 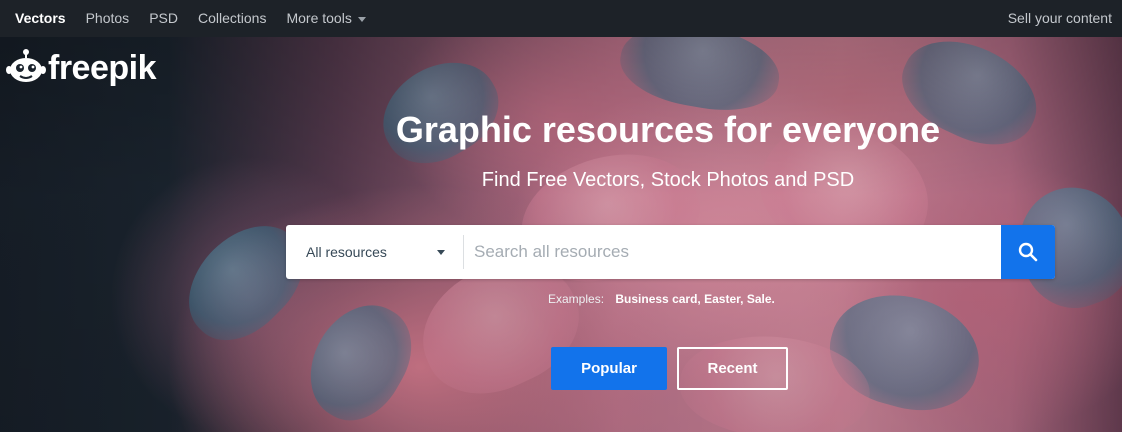 What do you see at coordinates (346, 252) in the screenshot?
I see `resource-type-selected: All resources` at bounding box center [346, 252].